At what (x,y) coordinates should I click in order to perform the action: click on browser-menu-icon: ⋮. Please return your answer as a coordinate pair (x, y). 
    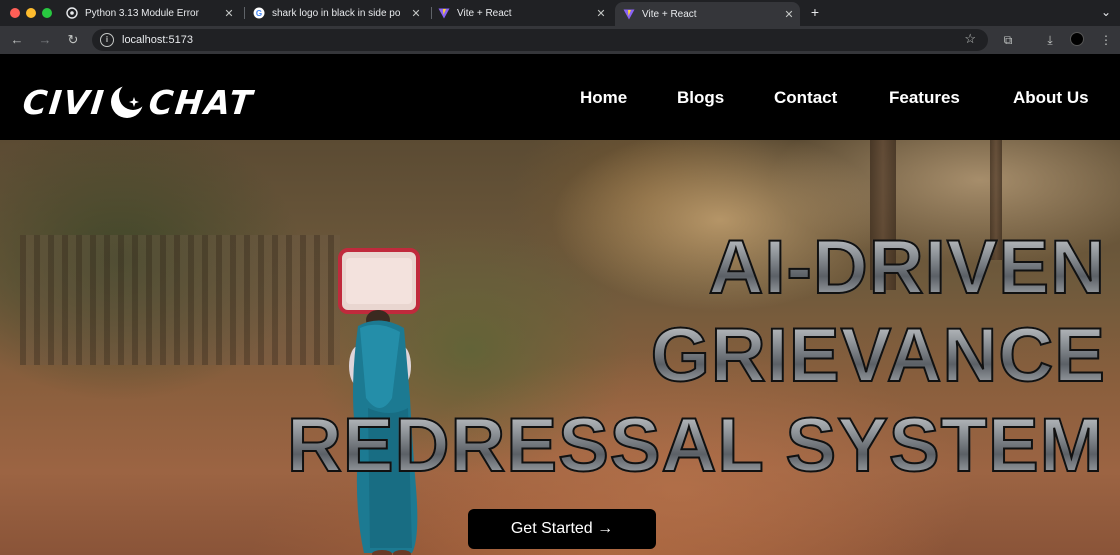
    Looking at the image, I should click on (1106, 40).